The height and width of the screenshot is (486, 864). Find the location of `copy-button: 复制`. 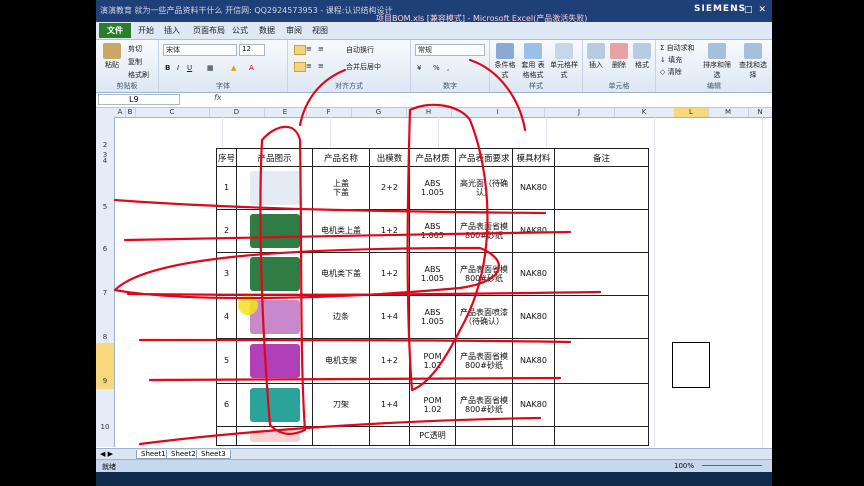

copy-button: 复制 is located at coordinates (135, 62).